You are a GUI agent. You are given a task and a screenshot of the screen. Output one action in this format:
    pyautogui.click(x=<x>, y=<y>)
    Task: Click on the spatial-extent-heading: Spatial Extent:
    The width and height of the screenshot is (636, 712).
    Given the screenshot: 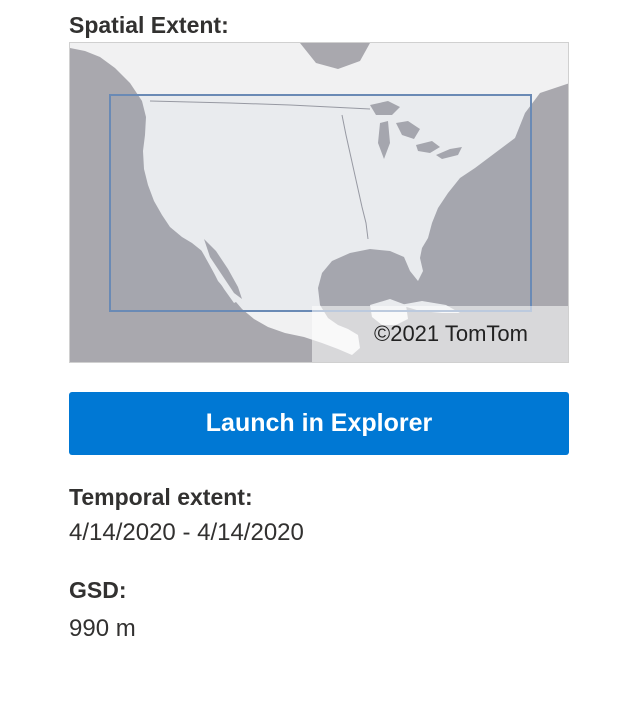 What is the action you would take?
    pyautogui.click(x=149, y=25)
    